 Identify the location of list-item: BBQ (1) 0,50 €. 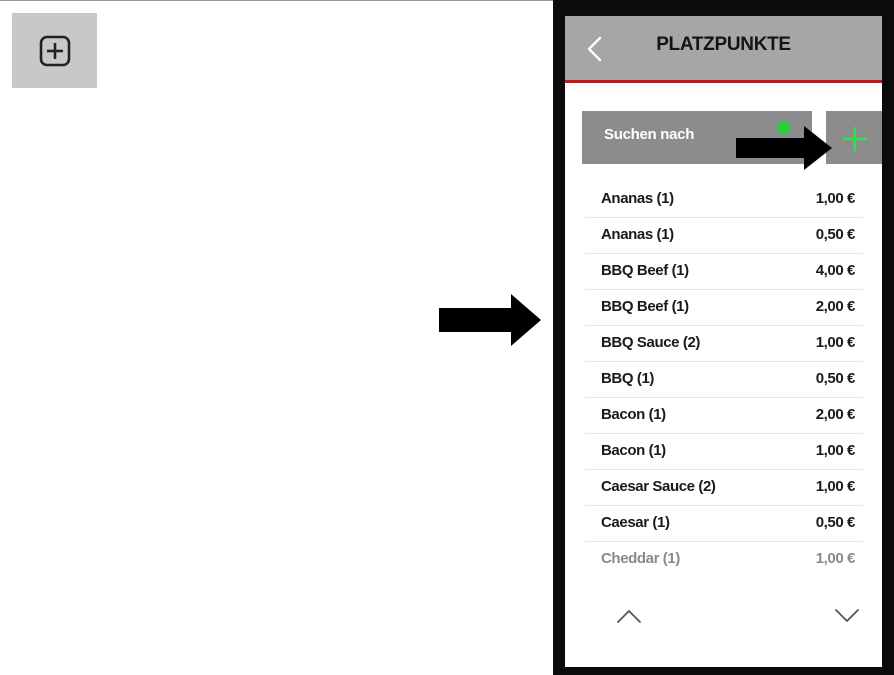
(724, 380).